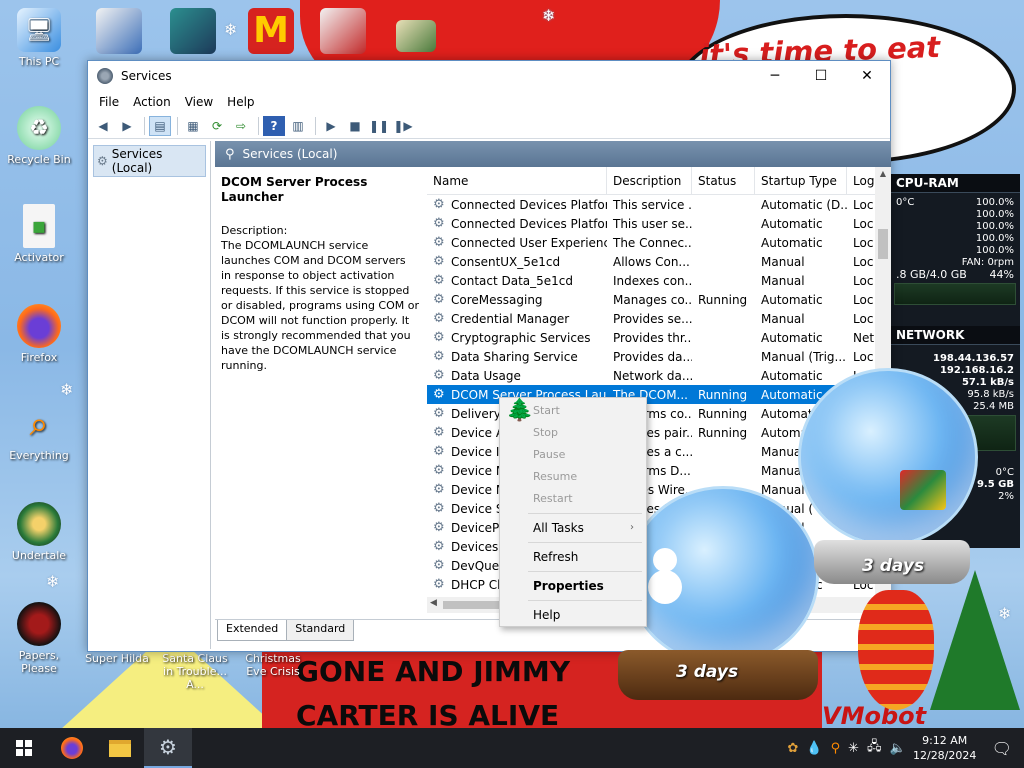 Image resolution: width=1024 pixels, height=768 pixels. I want to click on export-list-icon: ⇨, so click(241, 126).